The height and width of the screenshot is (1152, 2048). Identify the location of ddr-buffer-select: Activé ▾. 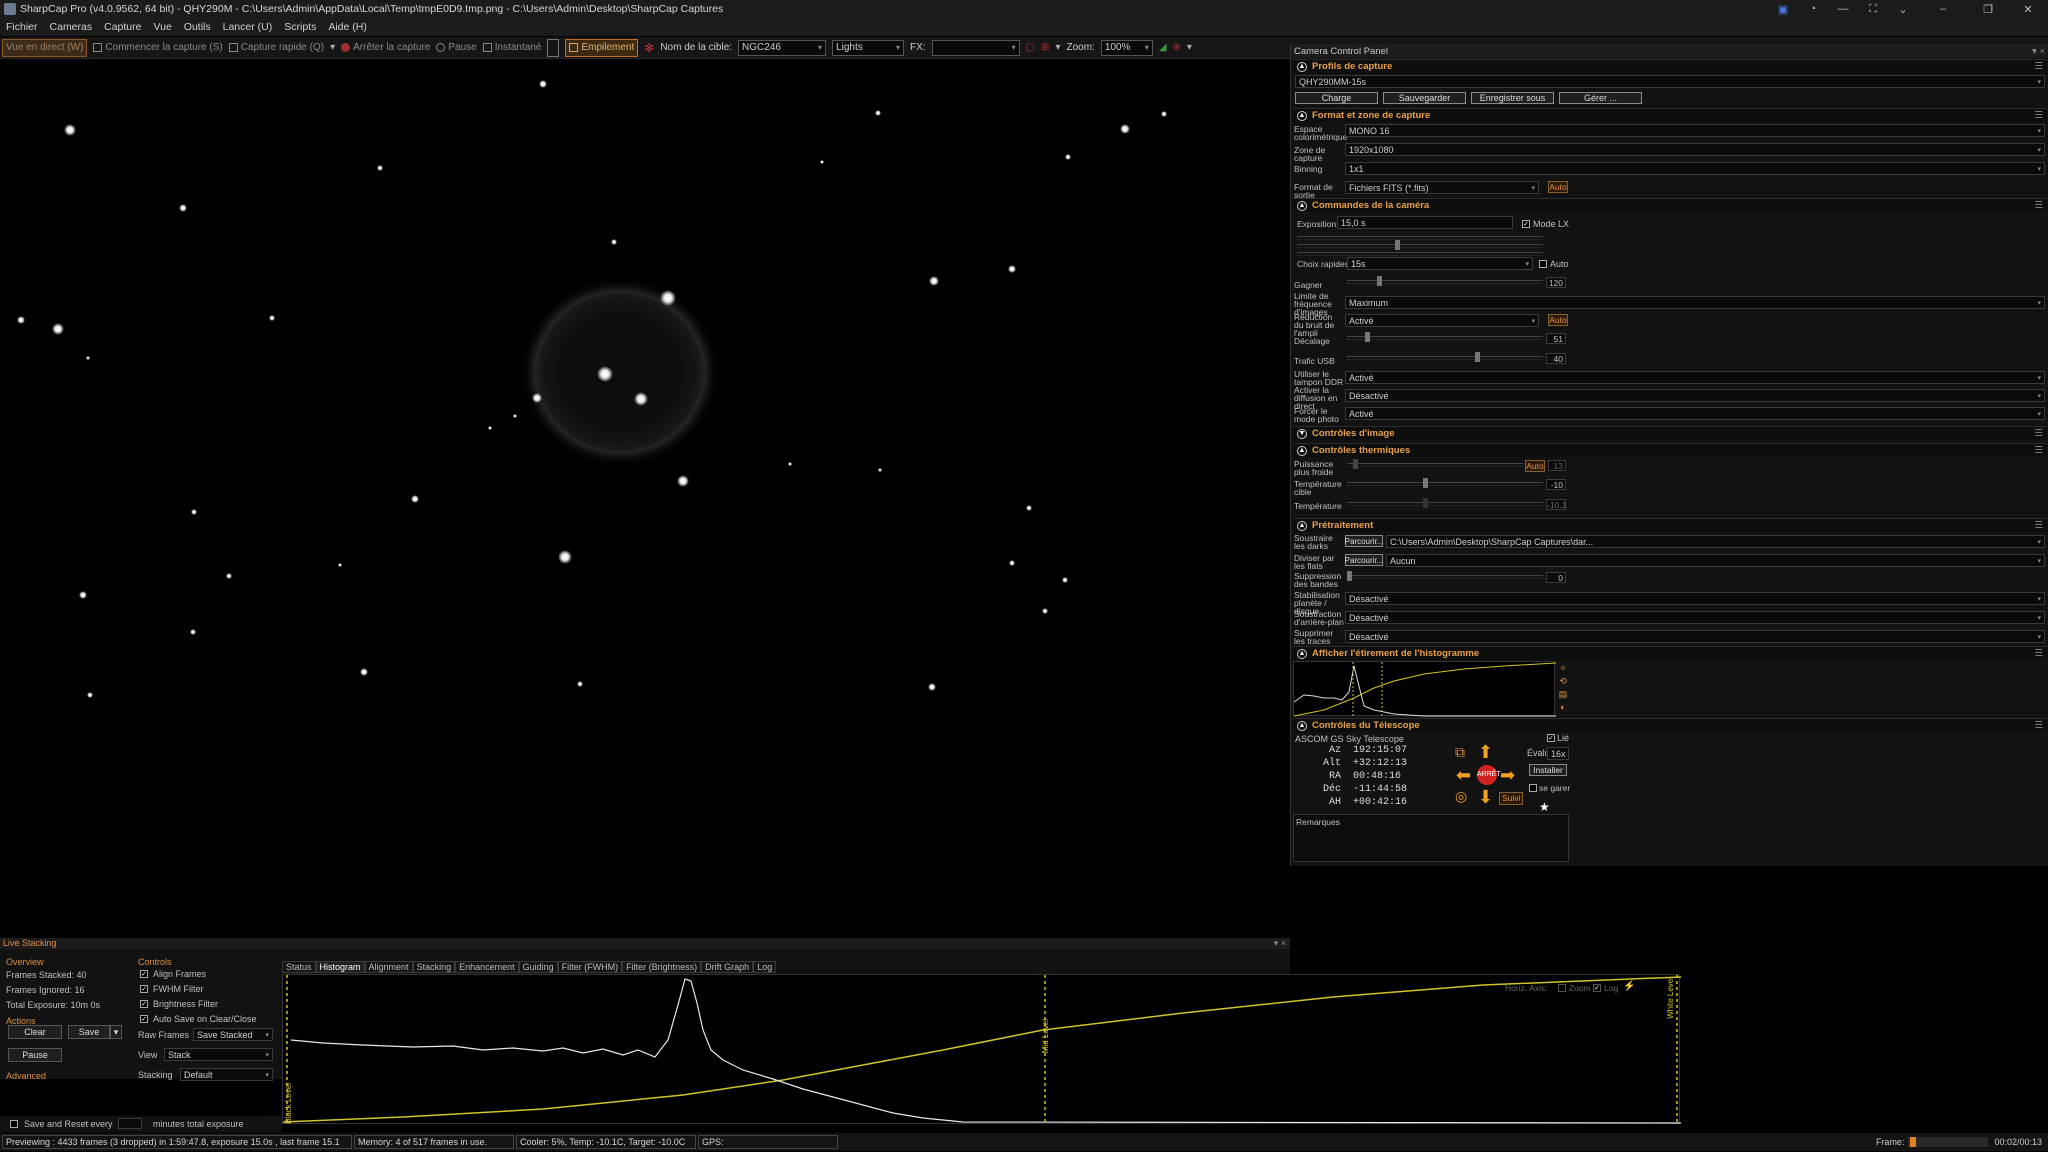
(1695, 377).